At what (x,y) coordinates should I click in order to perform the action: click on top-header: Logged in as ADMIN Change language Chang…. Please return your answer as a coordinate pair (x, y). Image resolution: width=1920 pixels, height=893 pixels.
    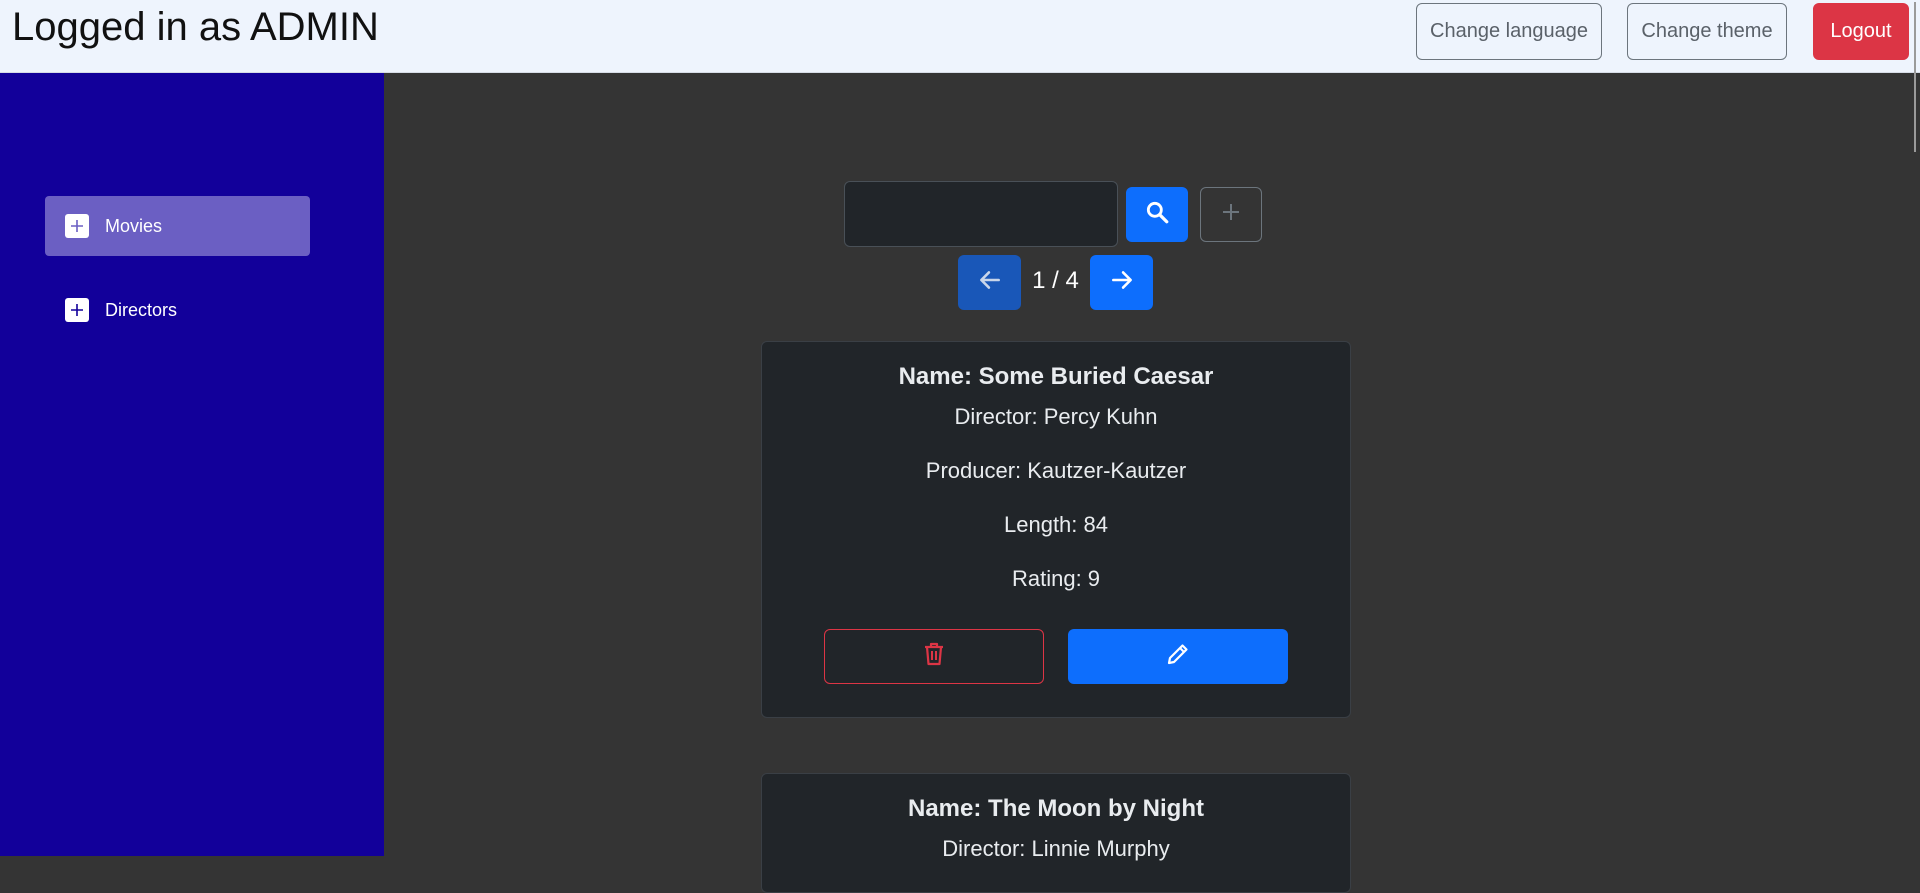
    Looking at the image, I should click on (960, 36).